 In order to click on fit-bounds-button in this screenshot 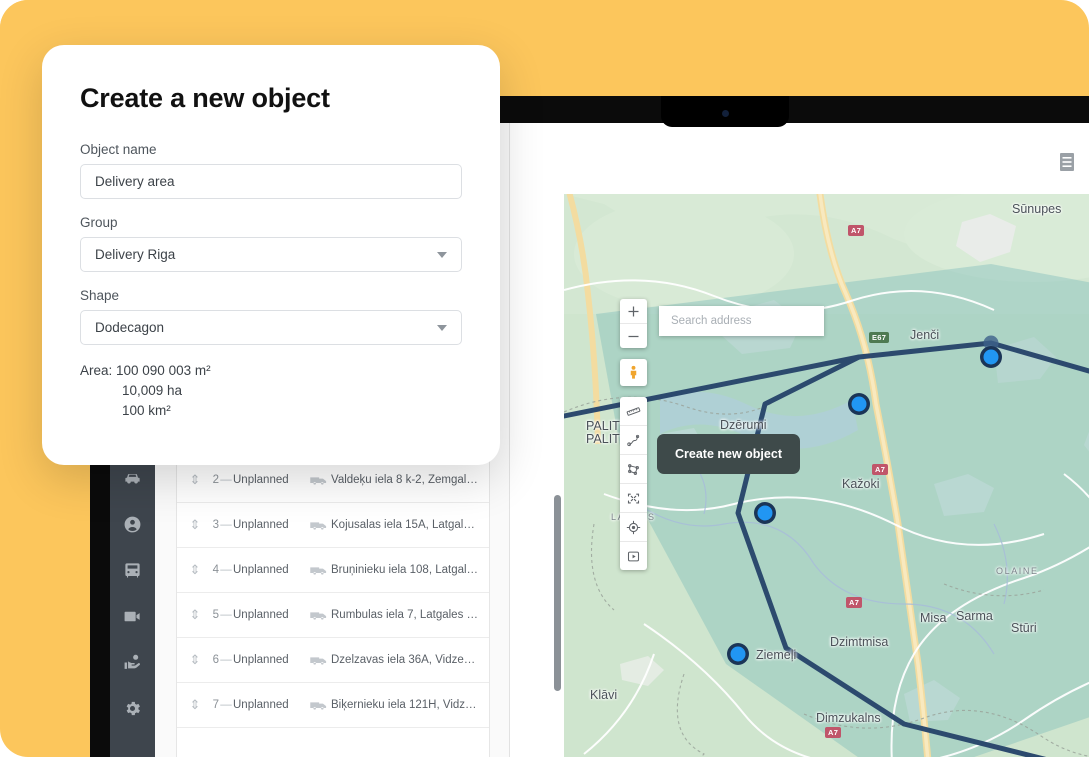, I will do `click(633, 497)`.